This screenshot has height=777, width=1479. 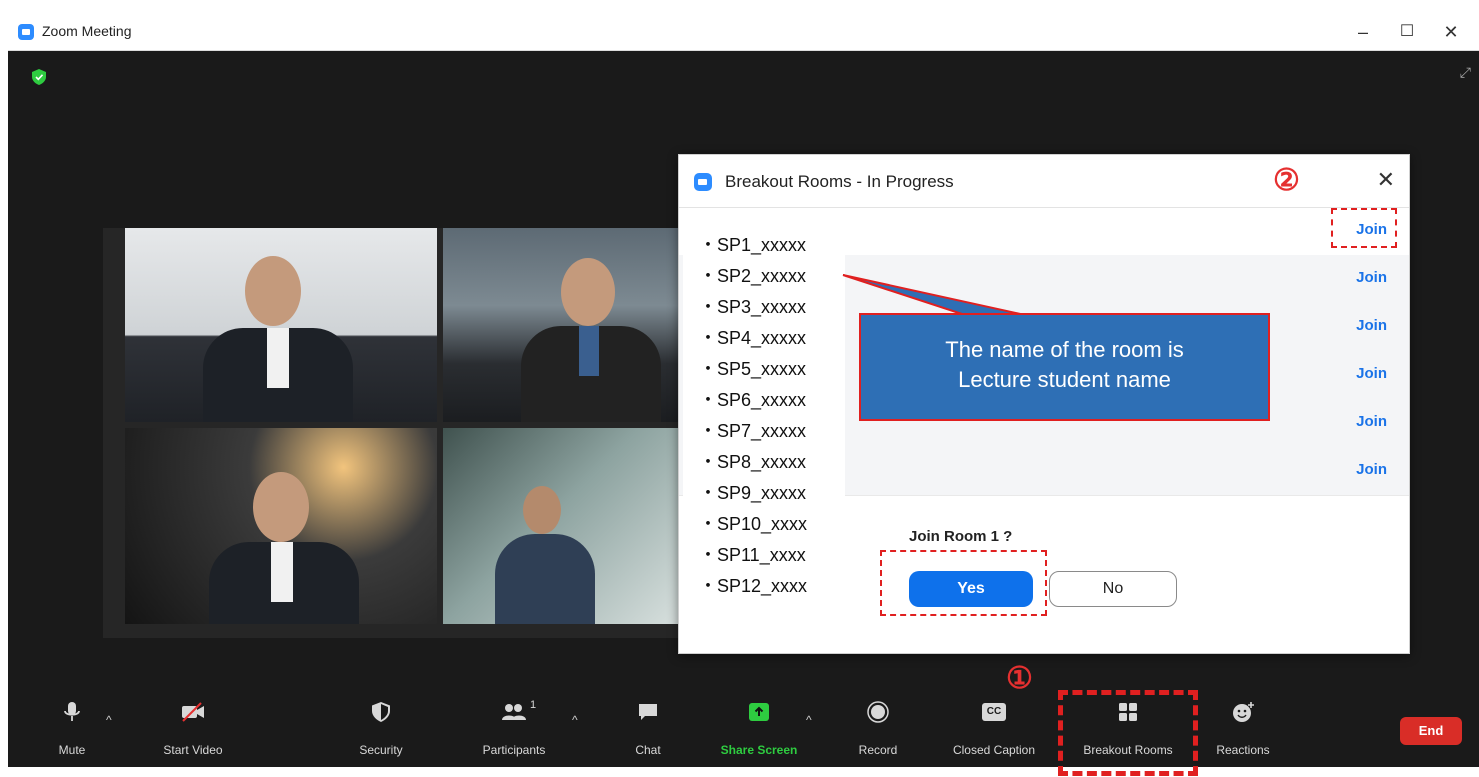 What do you see at coordinates (39, 77) in the screenshot?
I see `encryption-shield-icon` at bounding box center [39, 77].